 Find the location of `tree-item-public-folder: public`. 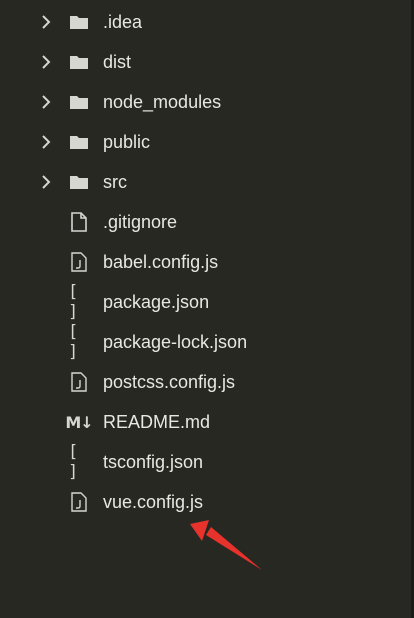

tree-item-public-folder: public is located at coordinates (205, 142).